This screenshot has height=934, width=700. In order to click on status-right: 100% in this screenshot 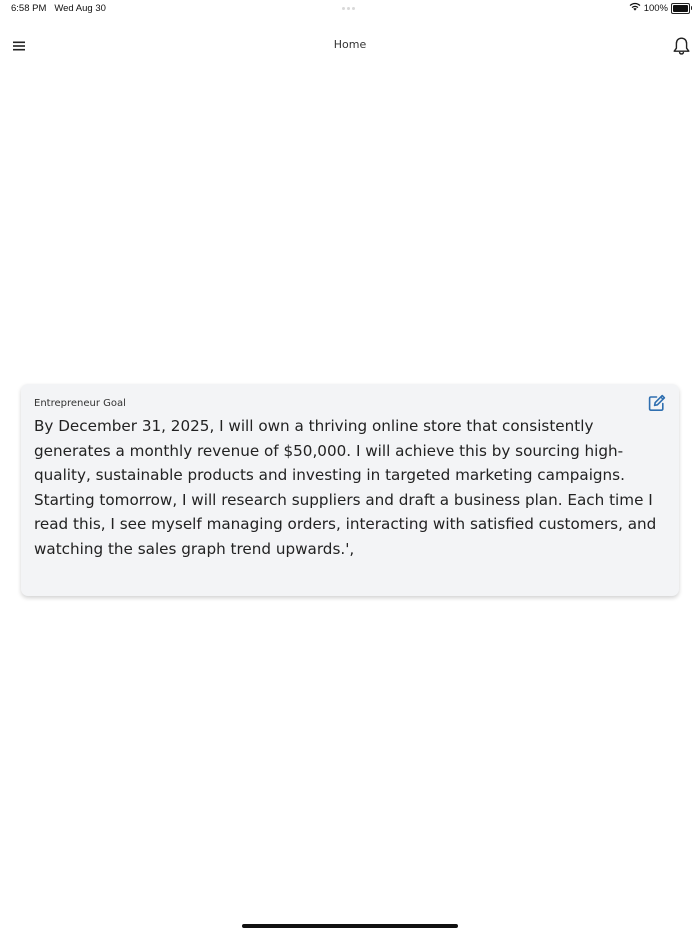, I will do `click(660, 8)`.